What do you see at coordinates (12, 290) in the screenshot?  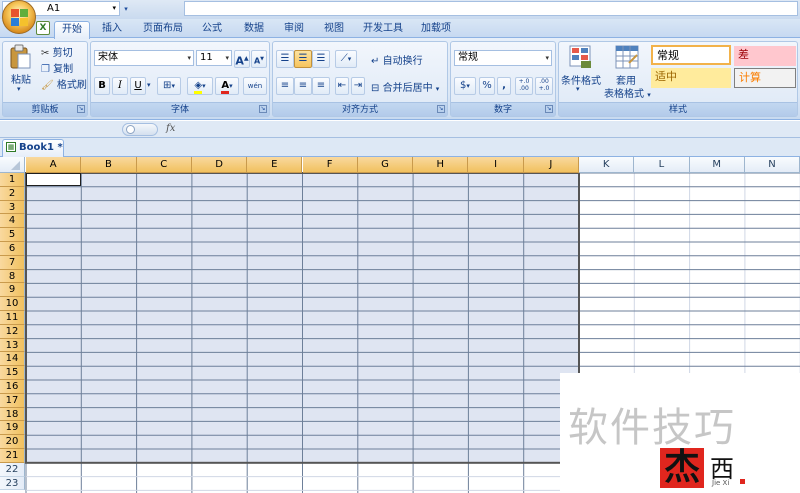 I see `row-header-9: 9` at bounding box center [12, 290].